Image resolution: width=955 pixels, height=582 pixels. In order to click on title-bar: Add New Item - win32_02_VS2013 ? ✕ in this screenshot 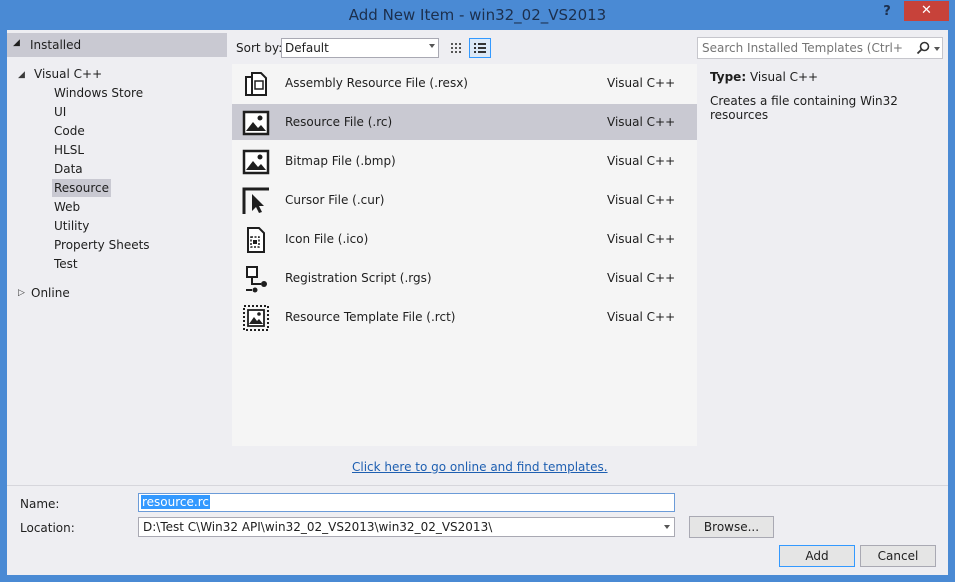, I will do `click(477, 15)`.